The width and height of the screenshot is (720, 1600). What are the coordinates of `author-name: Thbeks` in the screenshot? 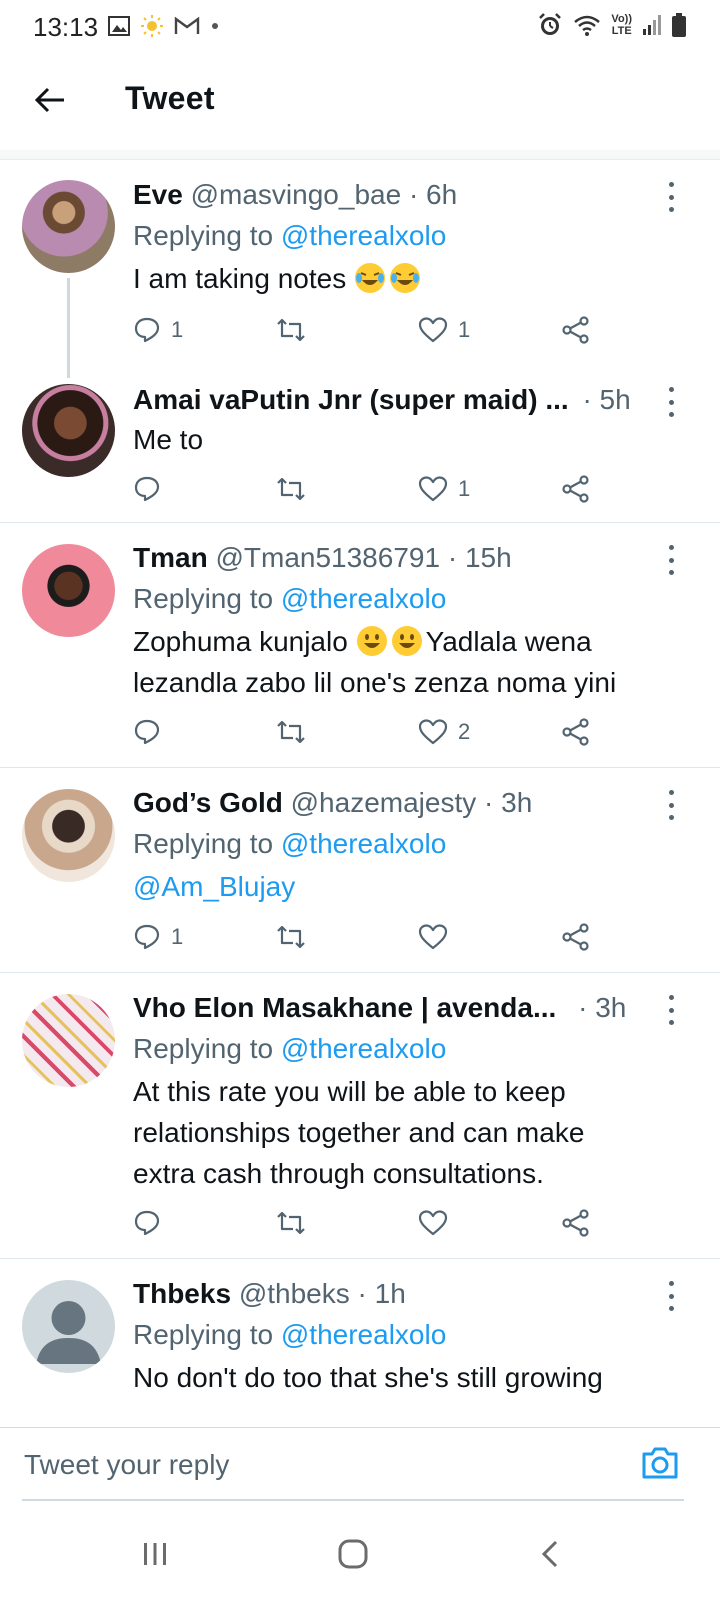 It's located at (182, 1293).